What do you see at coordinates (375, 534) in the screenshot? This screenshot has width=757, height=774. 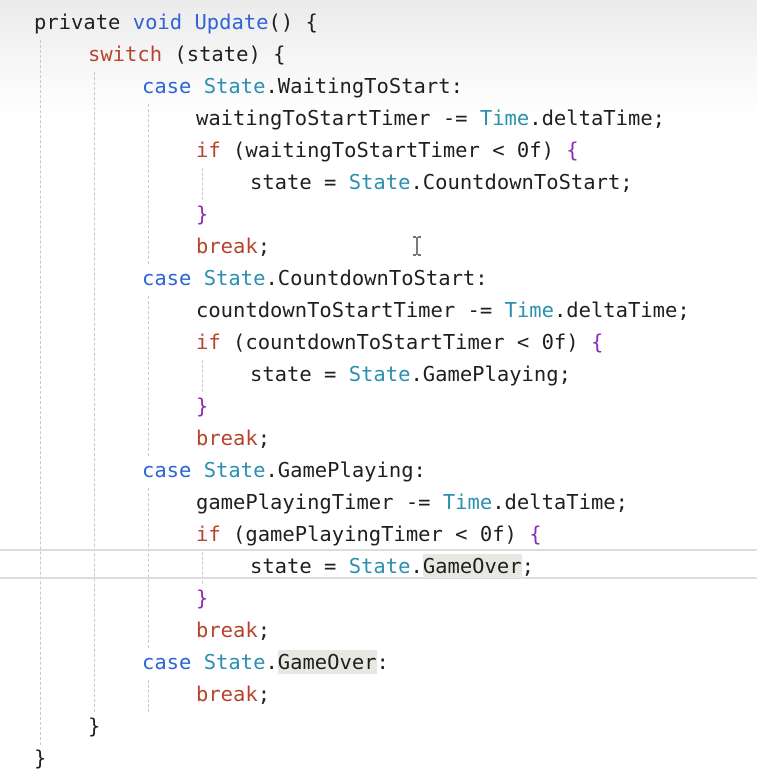 I see `code-token: (gamePlayingTimer < 0f)` at bounding box center [375, 534].